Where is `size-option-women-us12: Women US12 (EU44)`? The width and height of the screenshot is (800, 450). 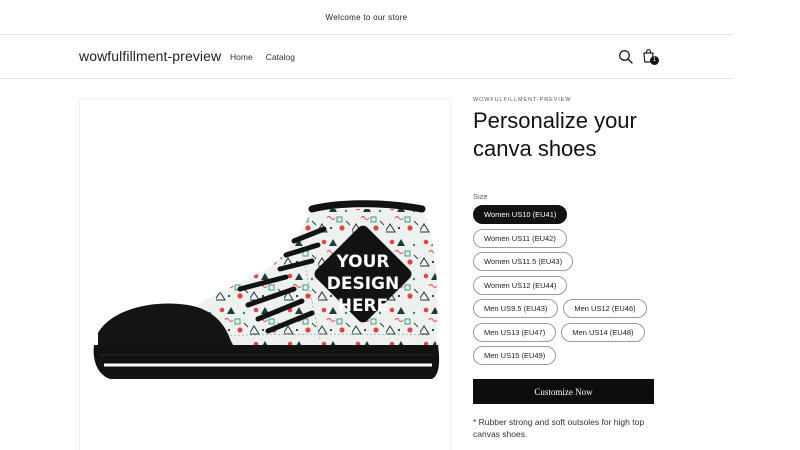
size-option-women-us12: Women US12 (EU44) is located at coordinates (520, 285).